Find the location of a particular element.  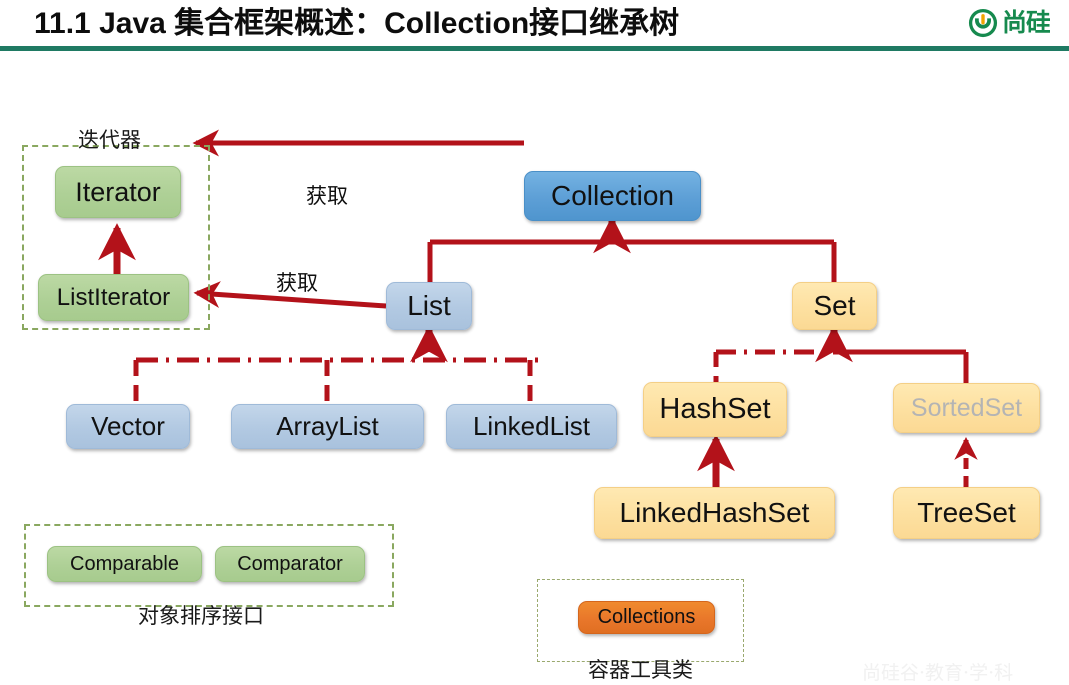

node-vector: Vector is located at coordinates (128, 426).